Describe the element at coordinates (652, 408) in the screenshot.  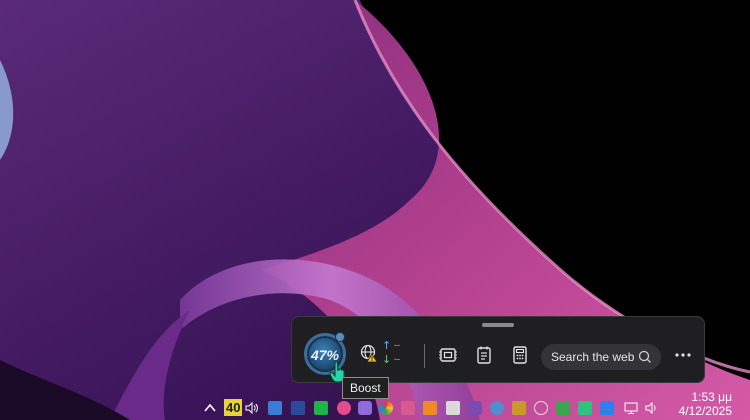
I see `speaker-icon` at that location.